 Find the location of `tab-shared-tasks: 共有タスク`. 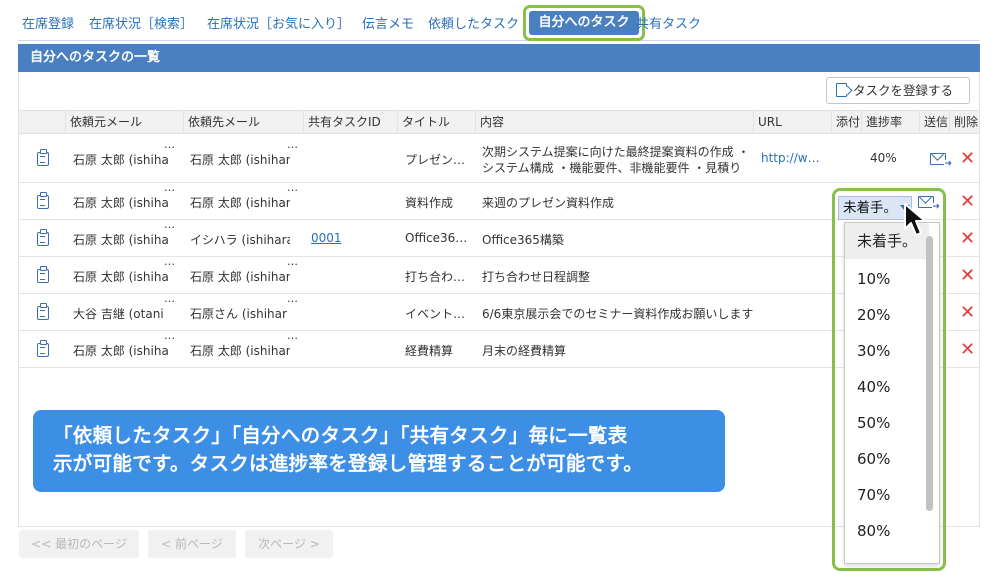

tab-shared-tasks: 共有タスク is located at coordinates (668, 22).